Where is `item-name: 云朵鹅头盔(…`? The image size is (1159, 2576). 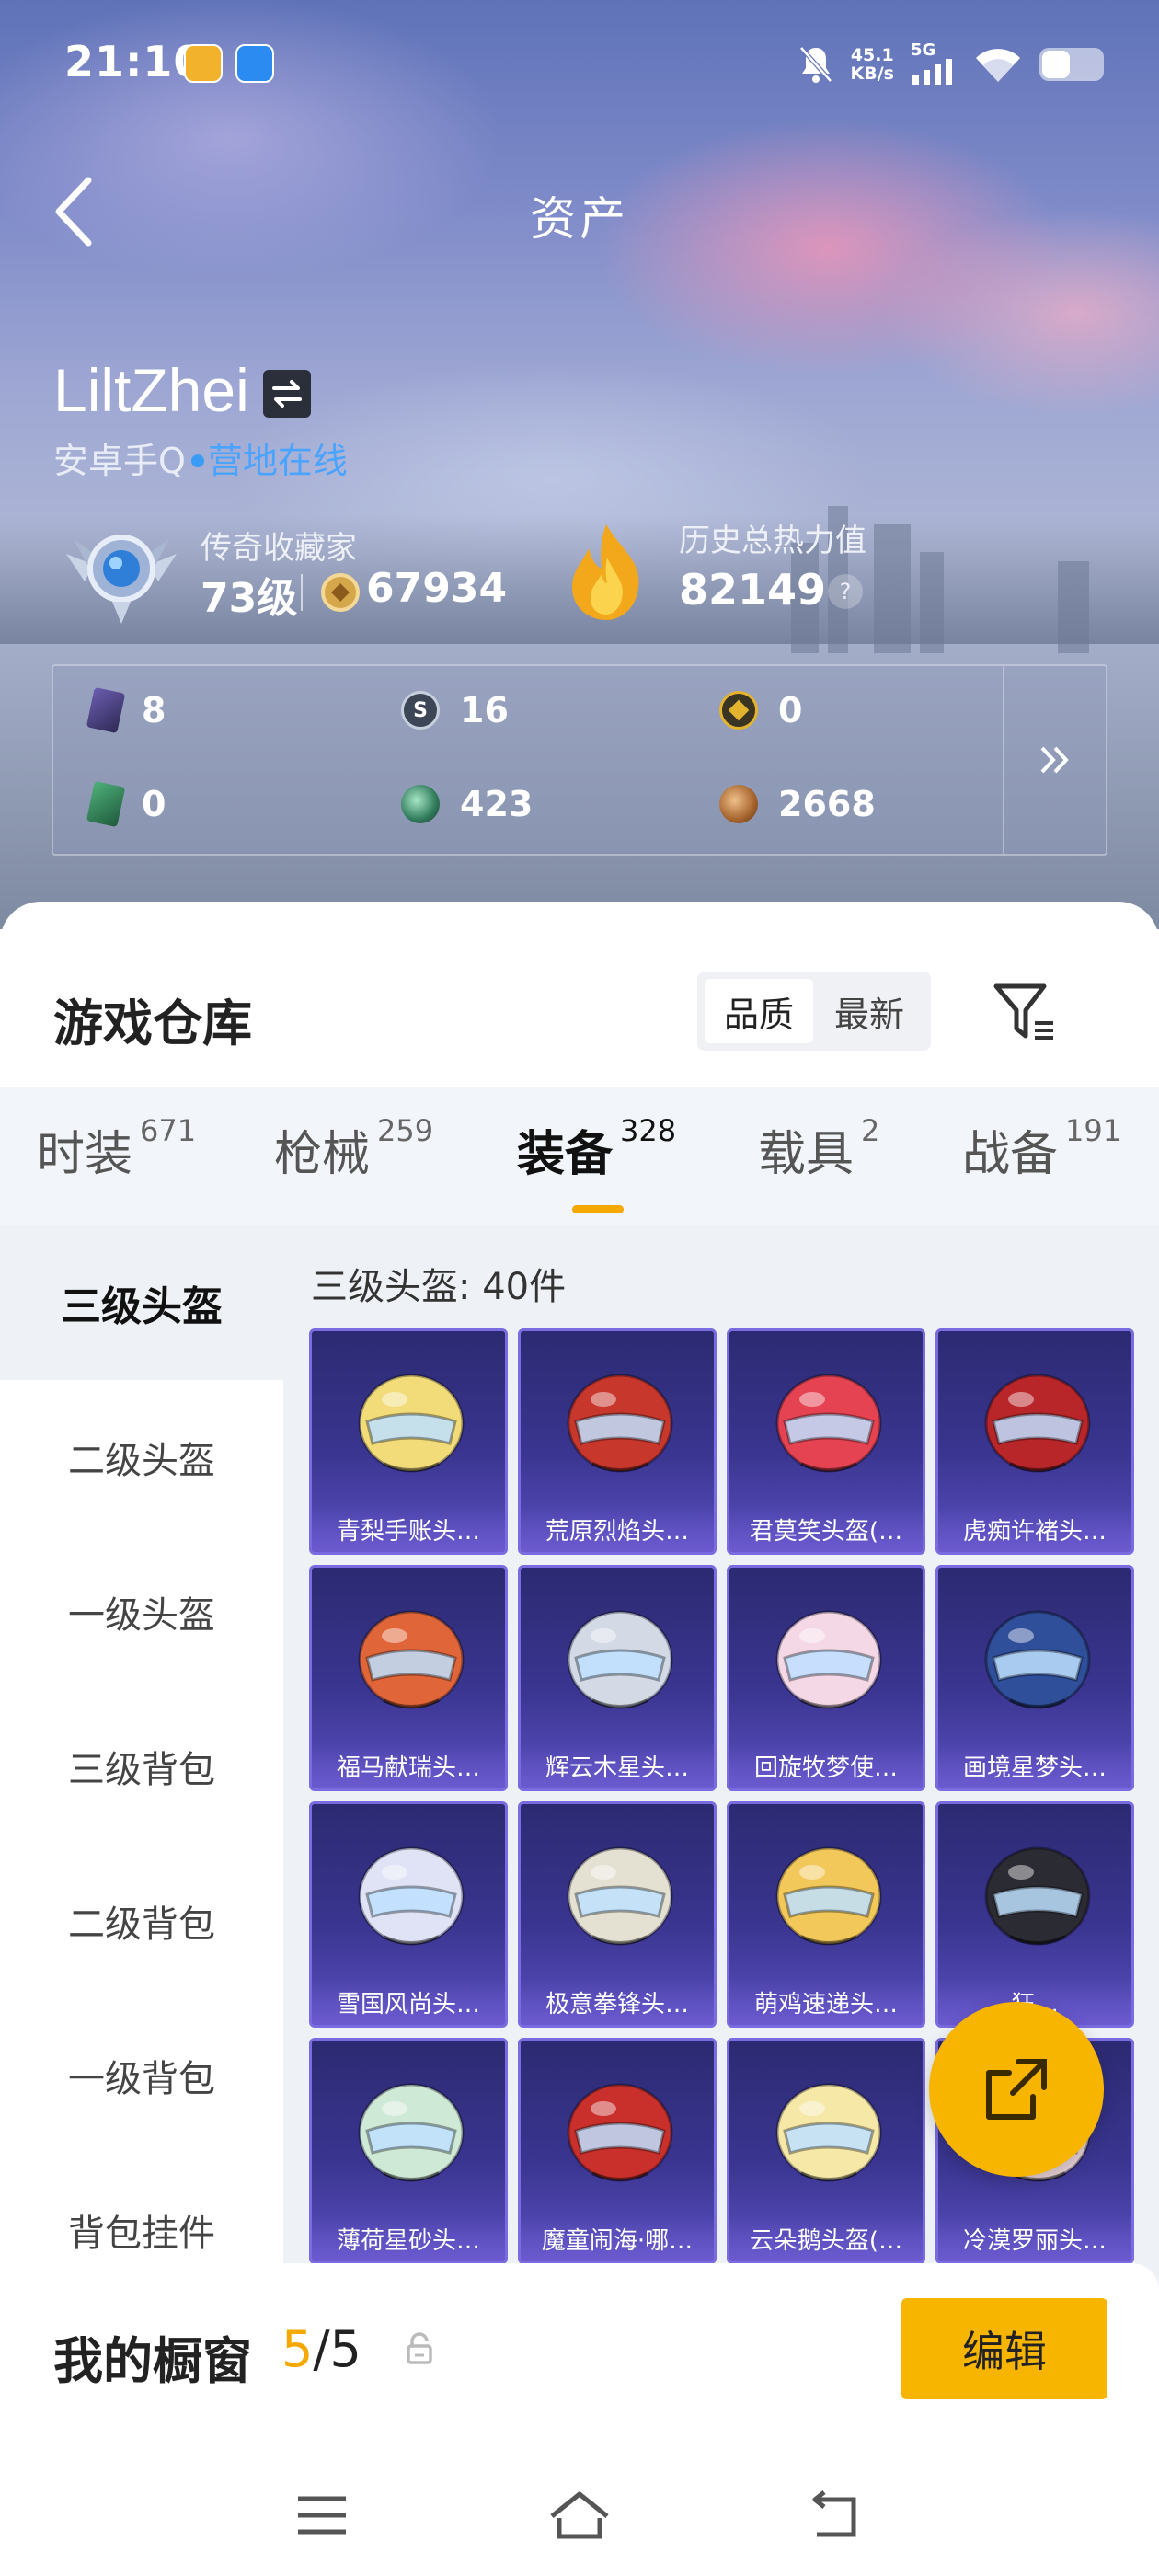 item-name: 云朵鹅头盔(… is located at coordinates (826, 2238).